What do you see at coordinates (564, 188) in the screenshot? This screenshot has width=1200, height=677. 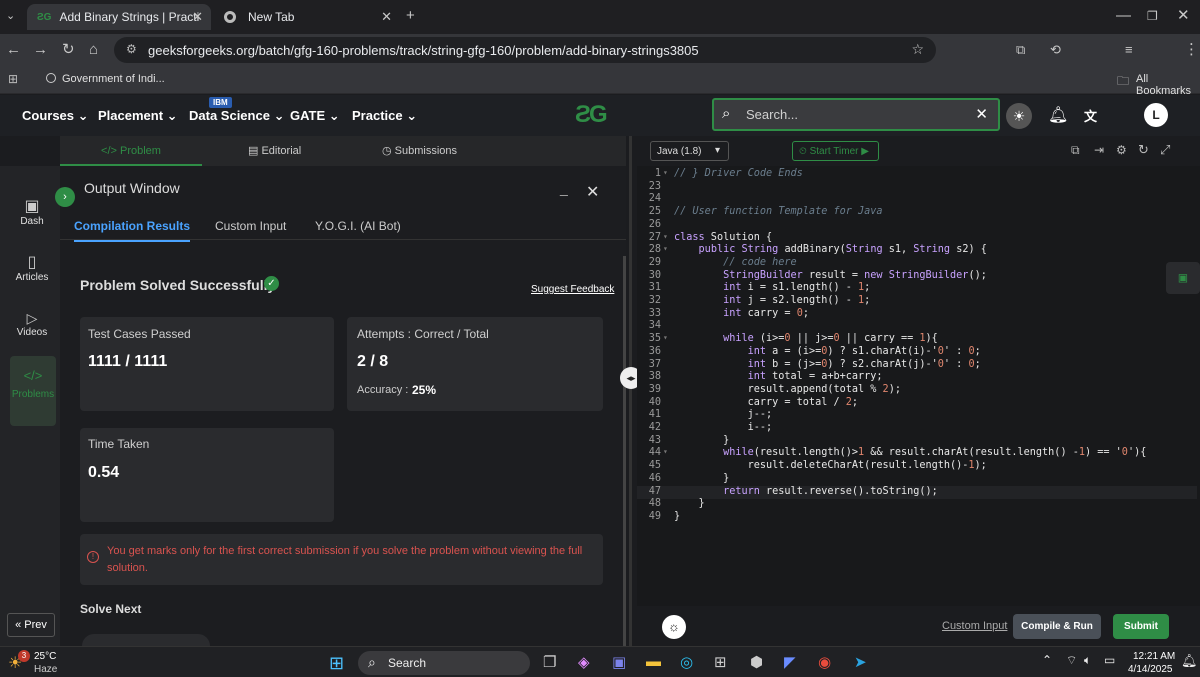 I see `minimize-output-icon: _` at bounding box center [564, 188].